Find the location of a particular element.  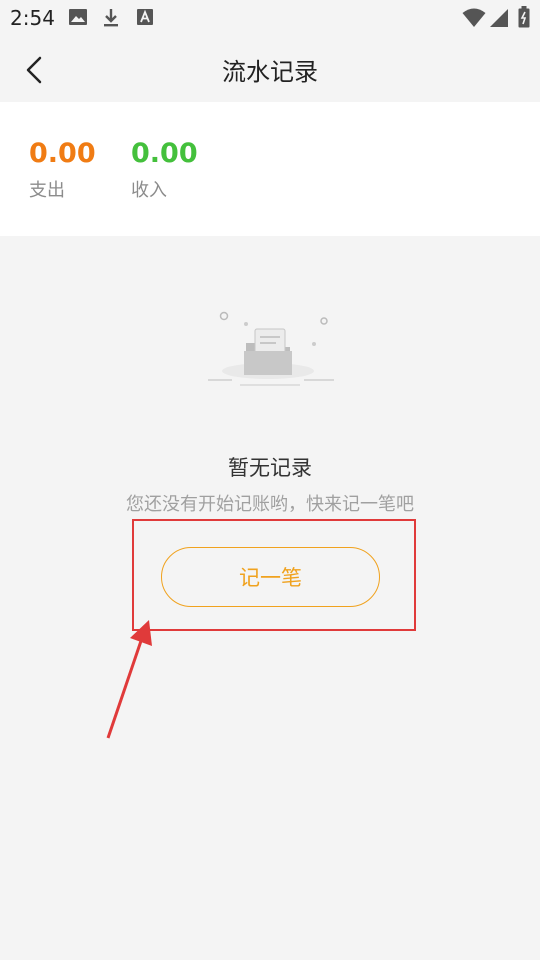

status-bar: 2:54 is located at coordinates (270, 18).